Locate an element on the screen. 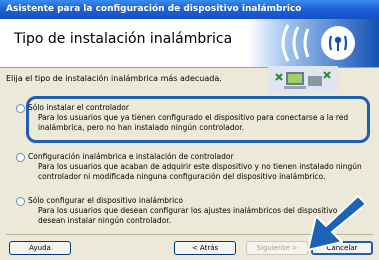 This screenshot has height=260, width=379. wireless-logo-icon is located at coordinates (313, 43).